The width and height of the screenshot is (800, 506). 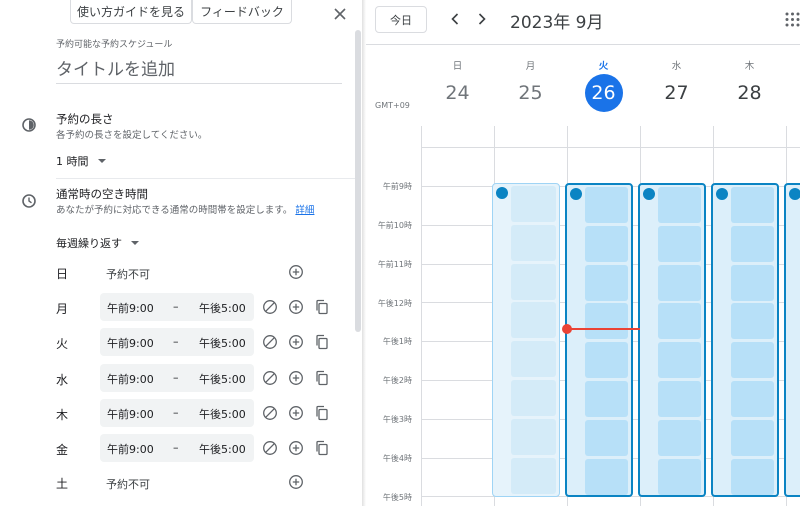 I want to click on weekday-row-sat: 土 予約不可, so click(x=177, y=483).